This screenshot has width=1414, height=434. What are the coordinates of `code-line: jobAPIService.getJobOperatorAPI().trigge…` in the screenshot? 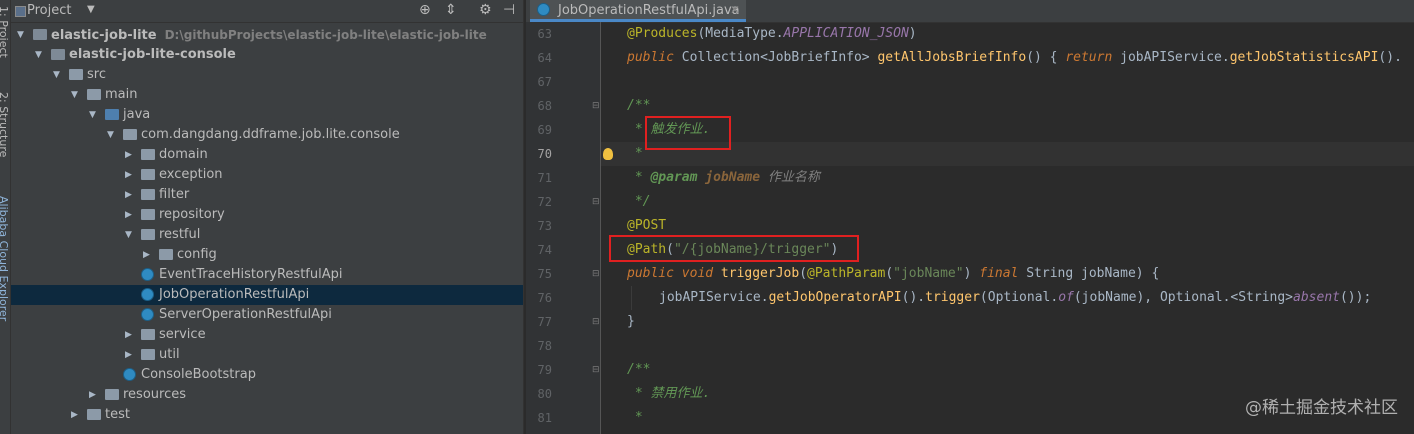 It's located at (1015, 298).